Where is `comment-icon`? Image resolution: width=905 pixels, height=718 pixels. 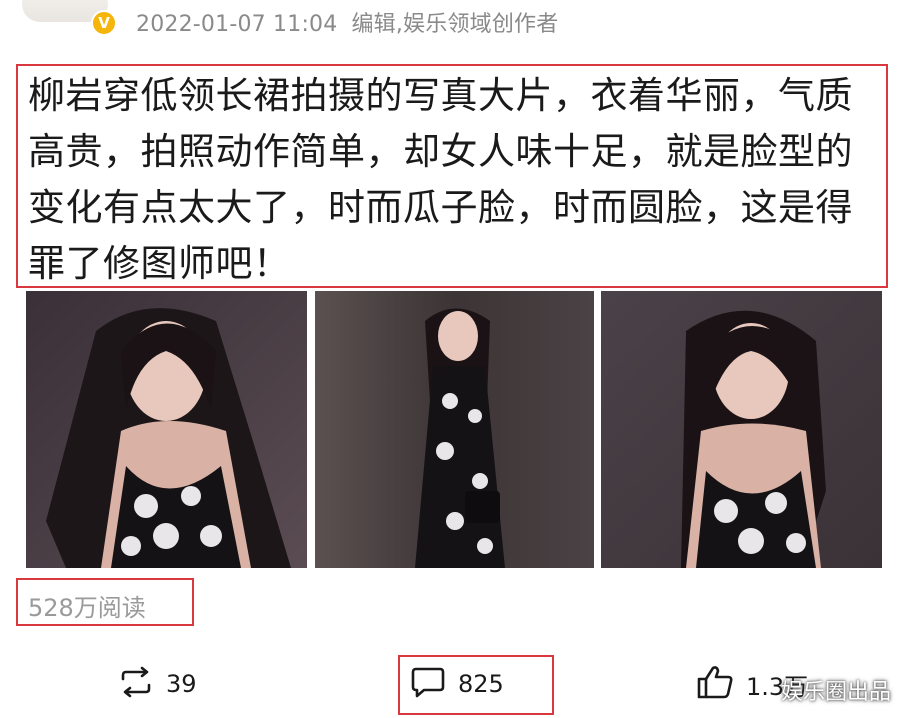
comment-icon is located at coordinates (428, 684).